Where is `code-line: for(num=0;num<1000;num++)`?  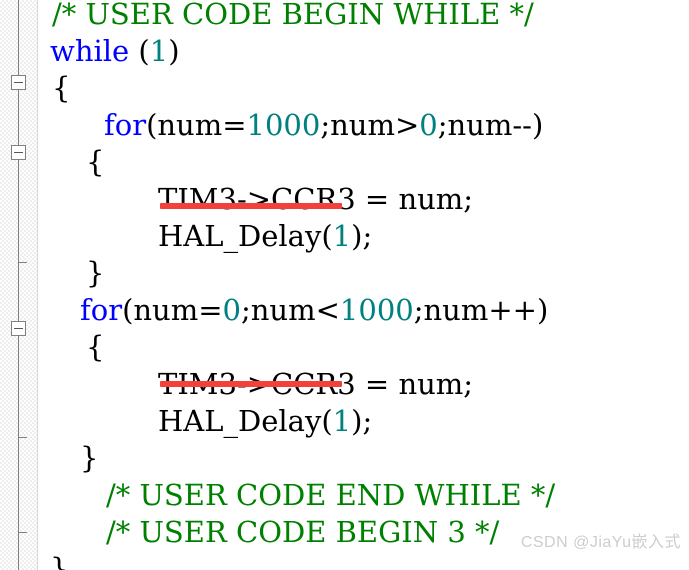 code-line: for(num=0;num<1000;num++) is located at coordinates (314, 310).